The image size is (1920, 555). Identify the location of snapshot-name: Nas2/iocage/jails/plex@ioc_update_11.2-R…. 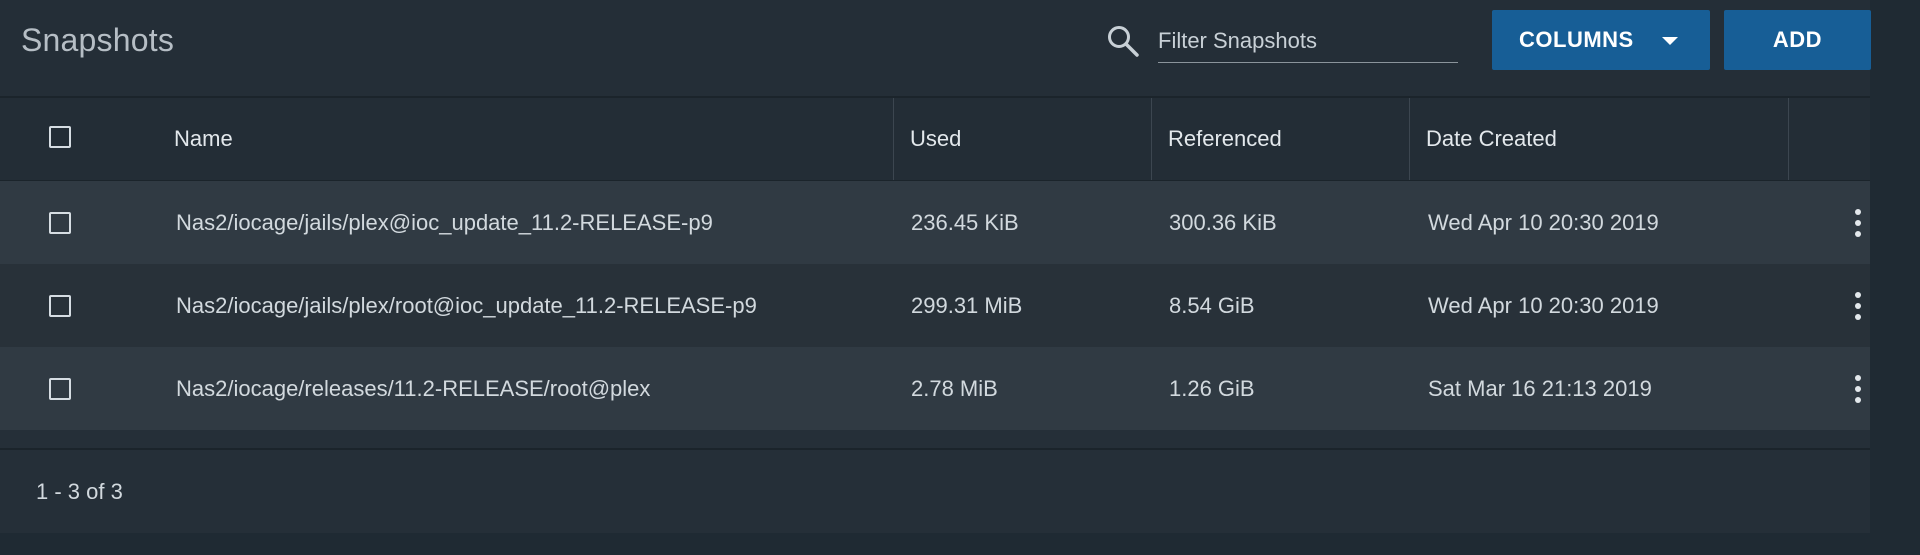
(444, 222).